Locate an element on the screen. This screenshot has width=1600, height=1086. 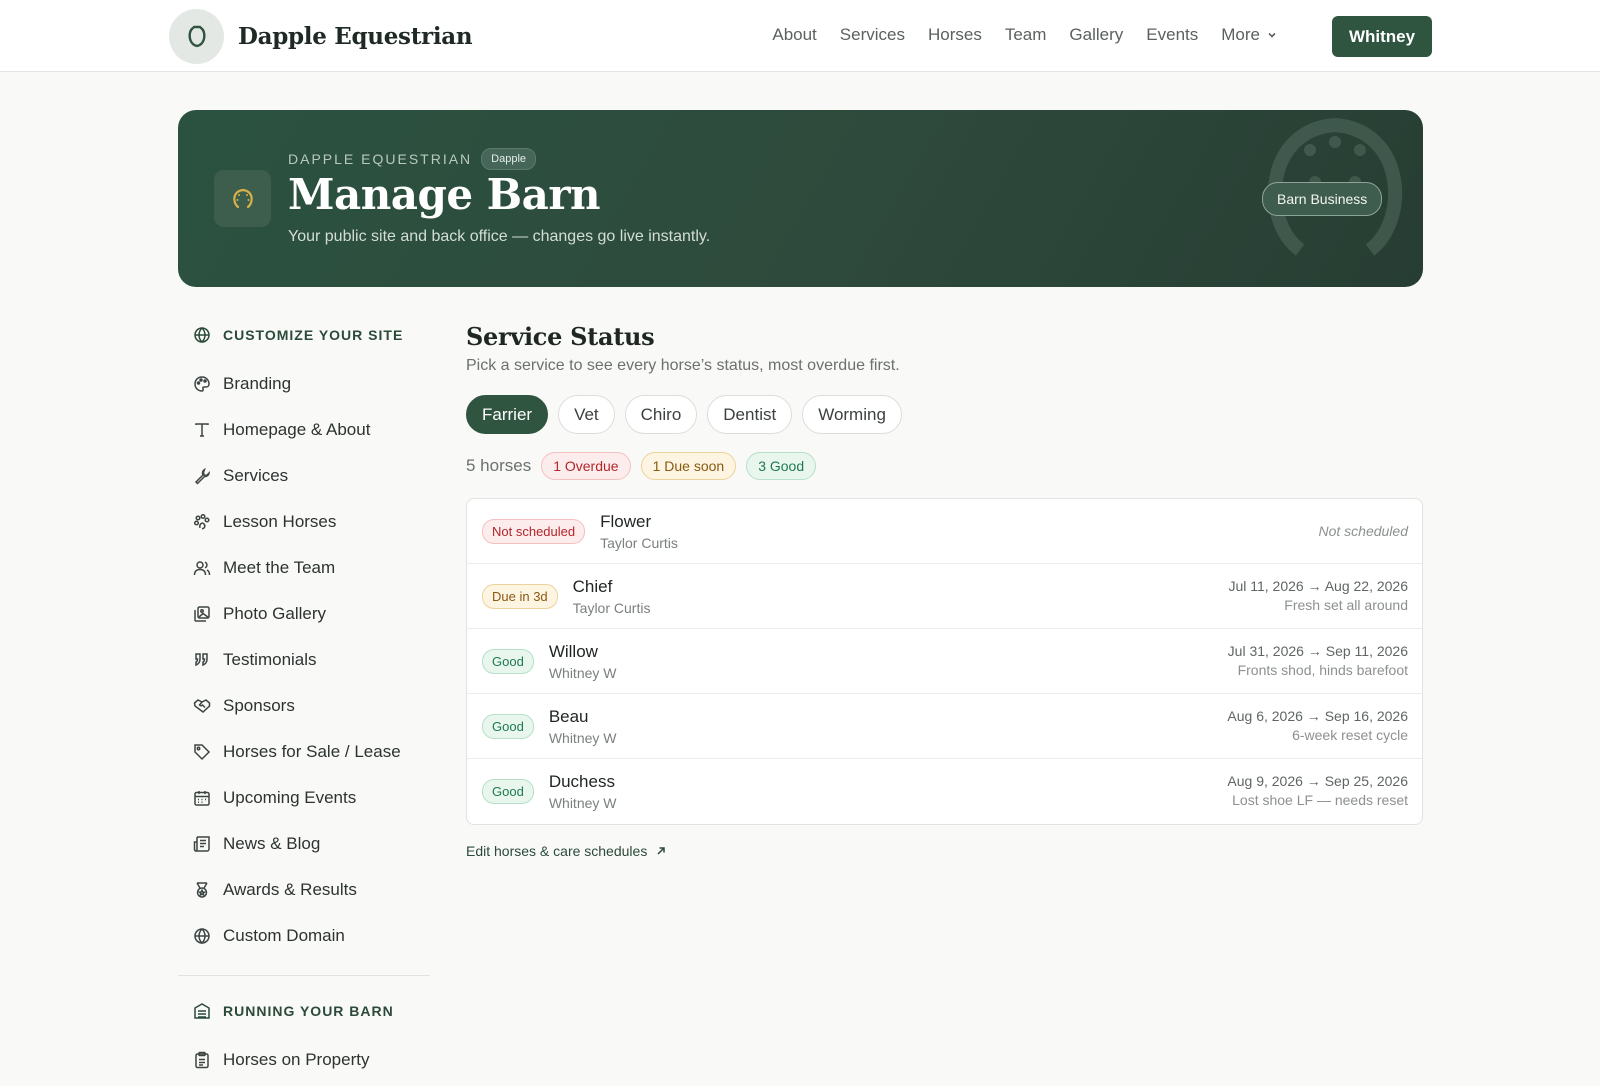
nav-link-horses: Horses is located at coordinates (955, 35).